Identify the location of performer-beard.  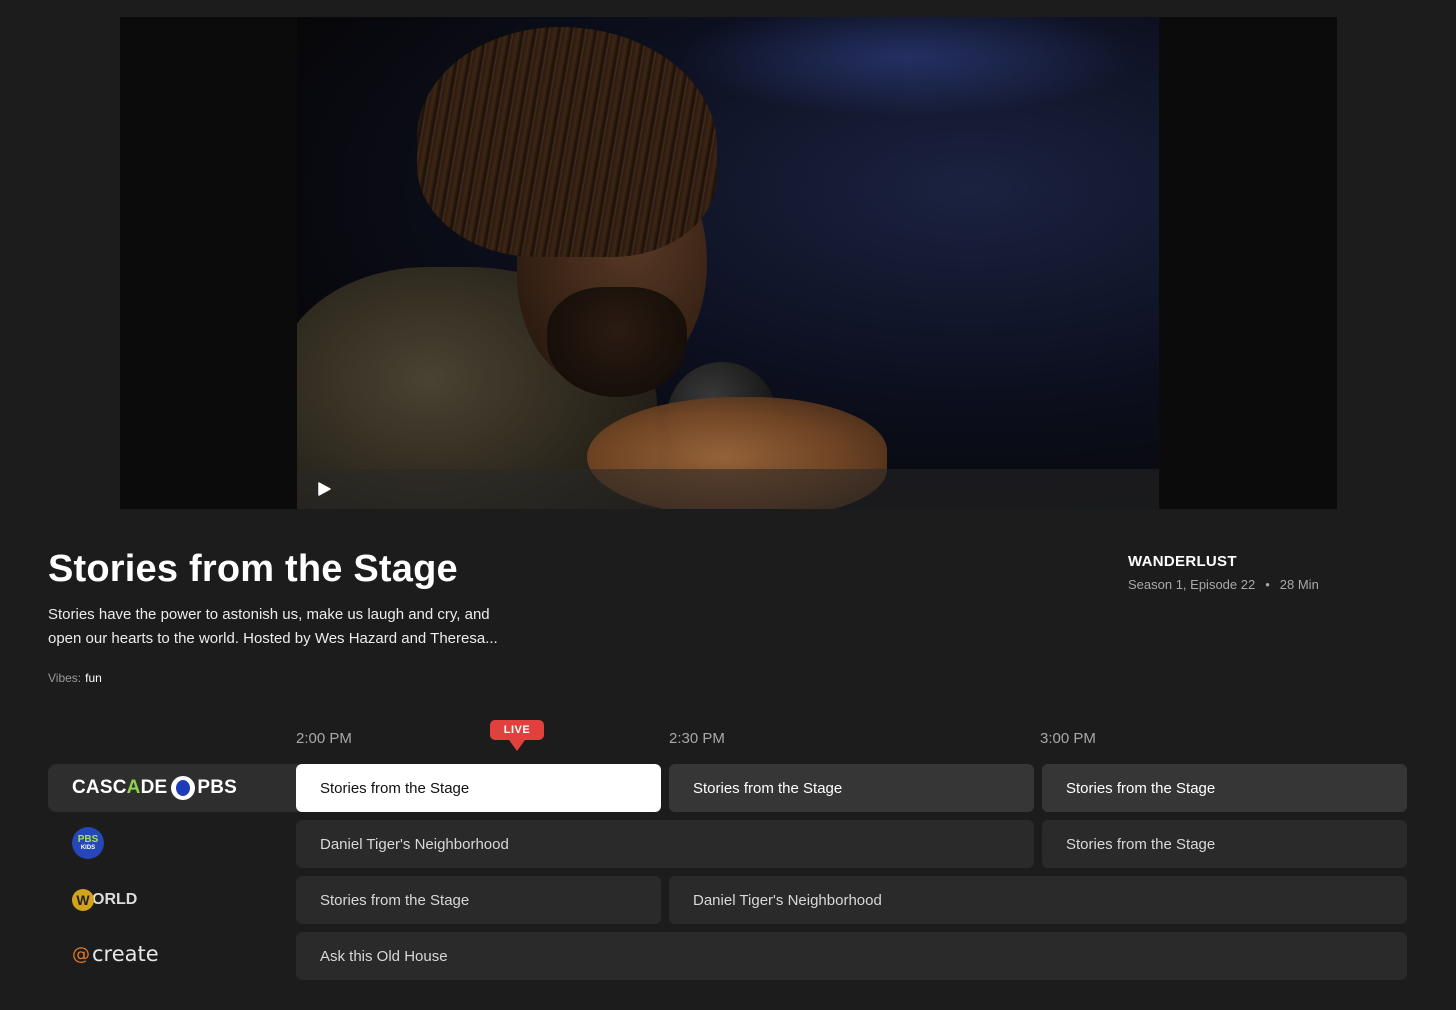
(617, 342).